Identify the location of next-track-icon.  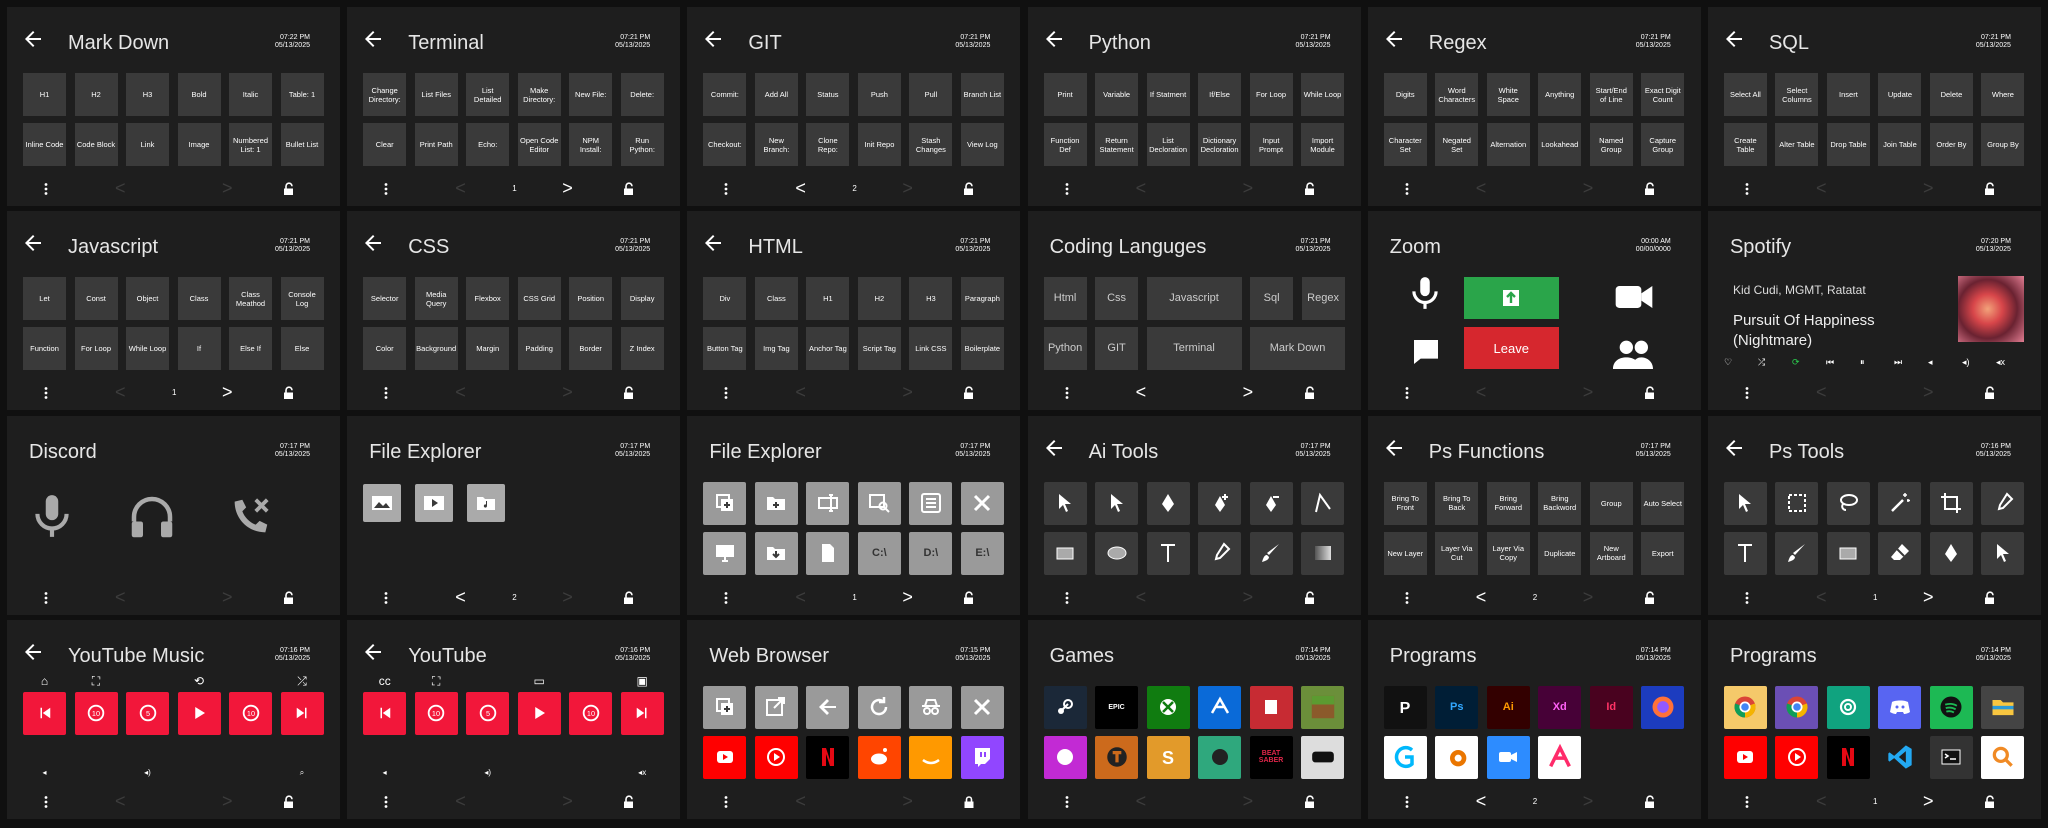
(642, 713).